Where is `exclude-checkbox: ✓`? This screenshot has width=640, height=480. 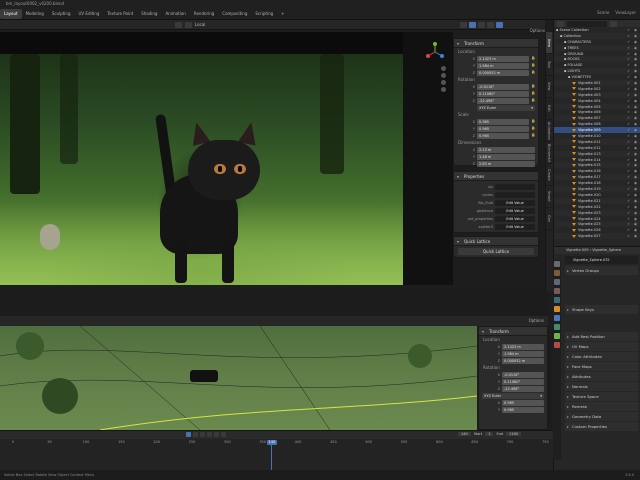 exclude-checkbox: ✓ is located at coordinates (628, 236).